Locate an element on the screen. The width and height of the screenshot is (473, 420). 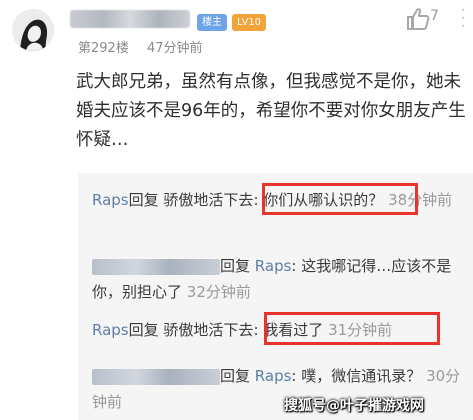
like-count: 7 is located at coordinates (434, 16).